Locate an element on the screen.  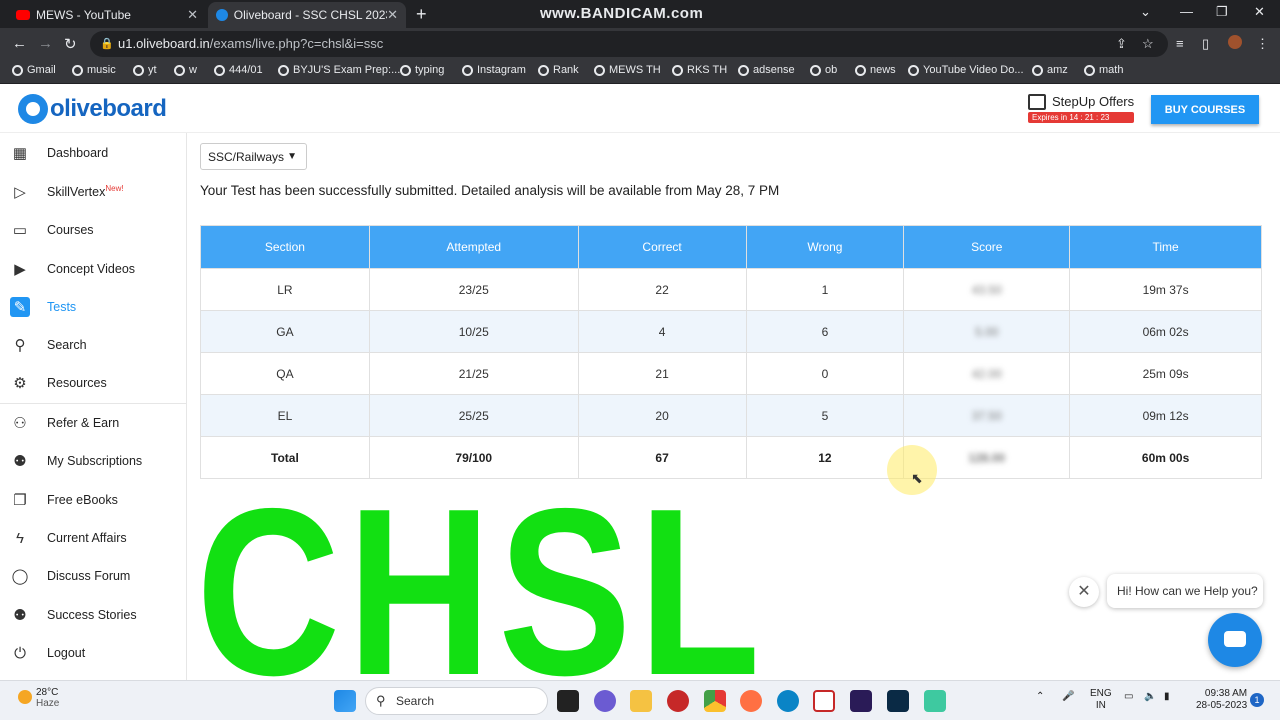
edge-icon is located at coordinates (788, 701).